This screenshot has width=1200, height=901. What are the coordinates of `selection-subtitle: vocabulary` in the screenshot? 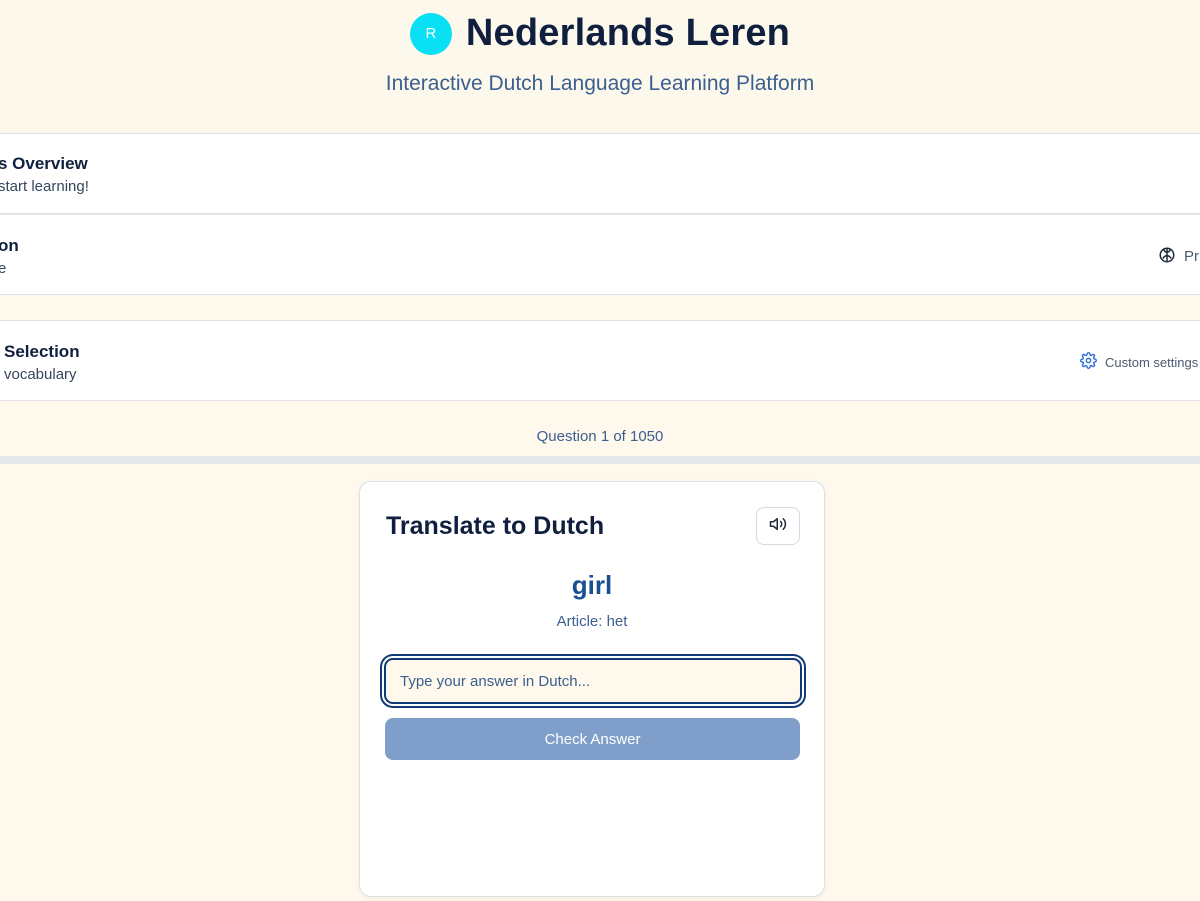 It's located at (40, 374).